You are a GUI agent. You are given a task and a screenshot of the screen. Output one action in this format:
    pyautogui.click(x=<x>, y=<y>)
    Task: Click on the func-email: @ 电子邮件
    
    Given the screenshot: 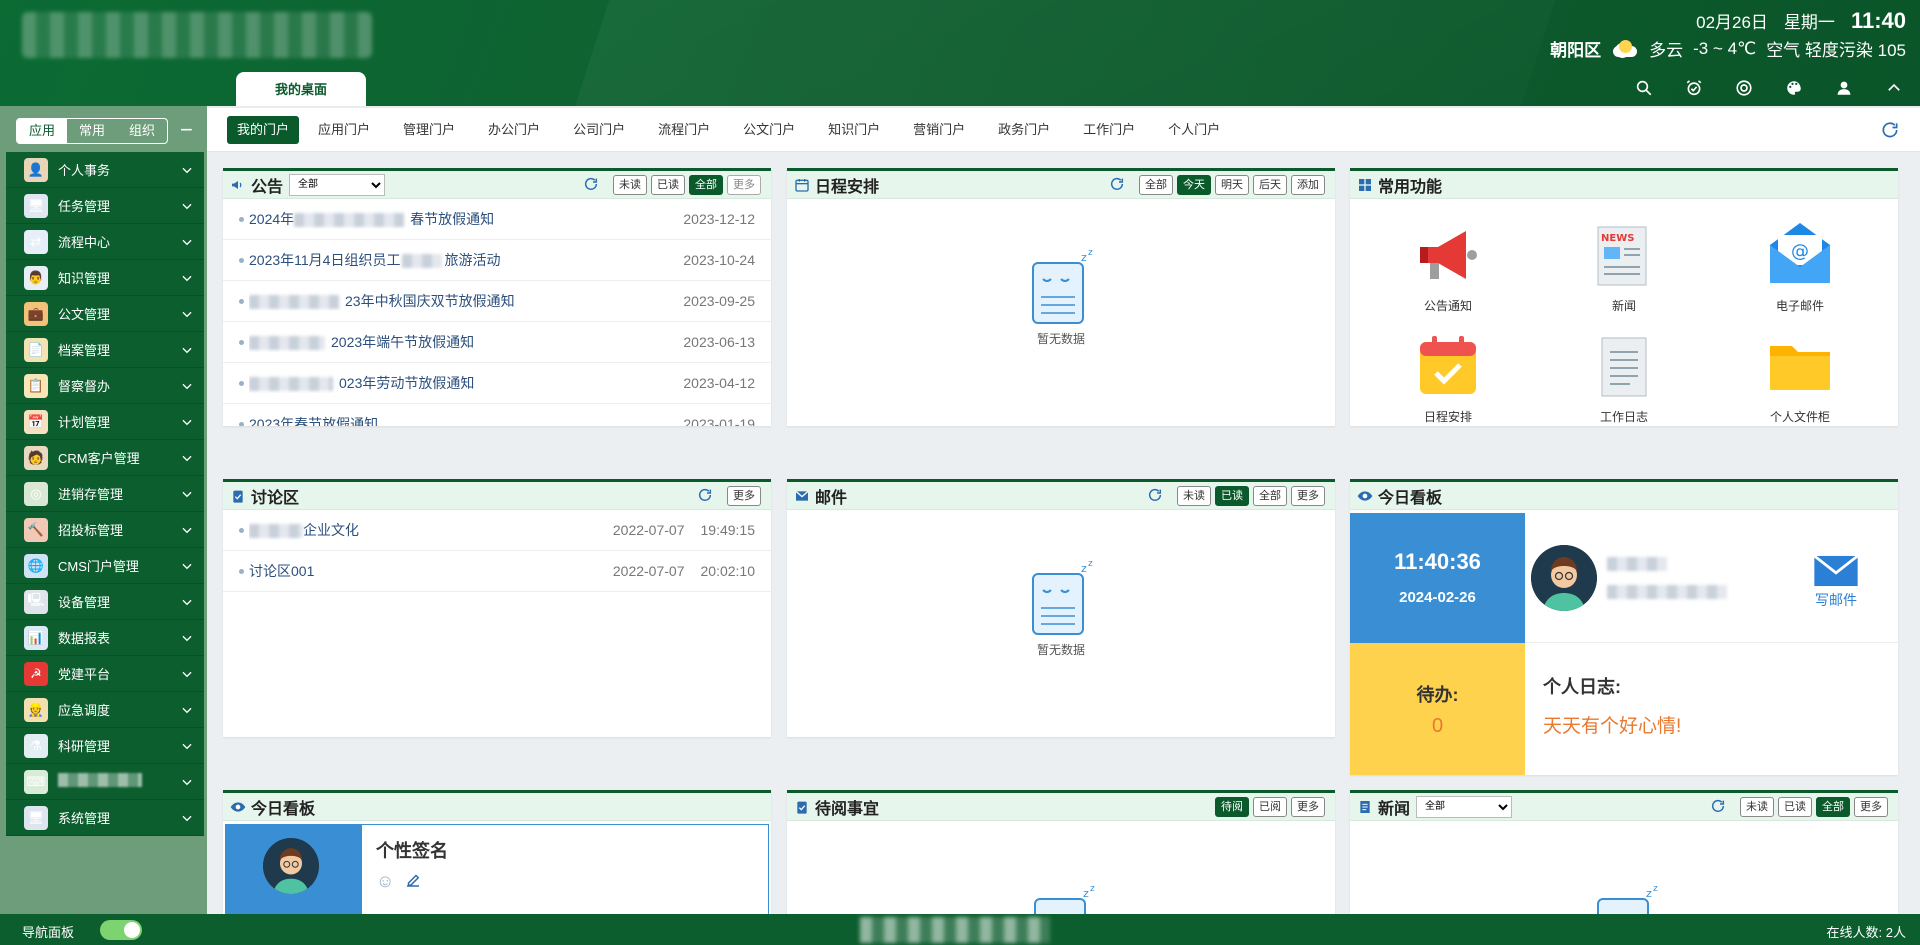 What is the action you would take?
    pyautogui.click(x=1800, y=265)
    